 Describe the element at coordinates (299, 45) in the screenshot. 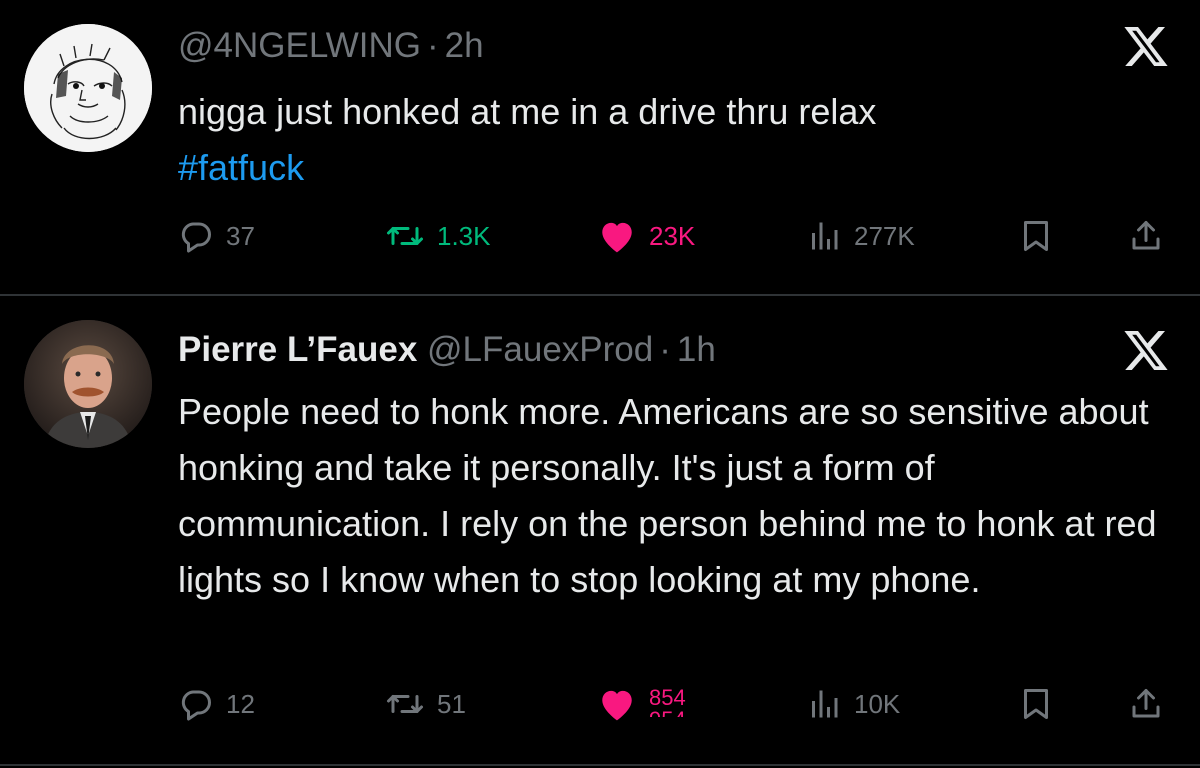

I see `user-handle: @4NGELWING` at that location.